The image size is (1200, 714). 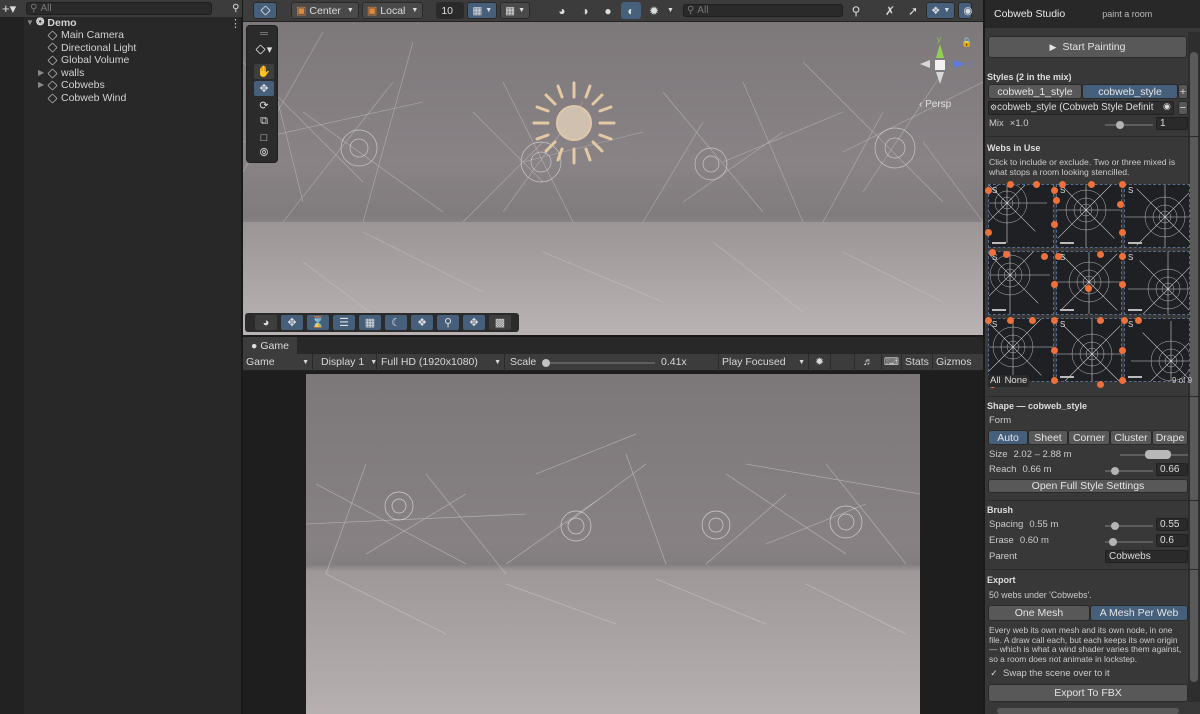 I want to click on hierarchy-item: ▶ Cobwebs, so click(x=71, y=85).